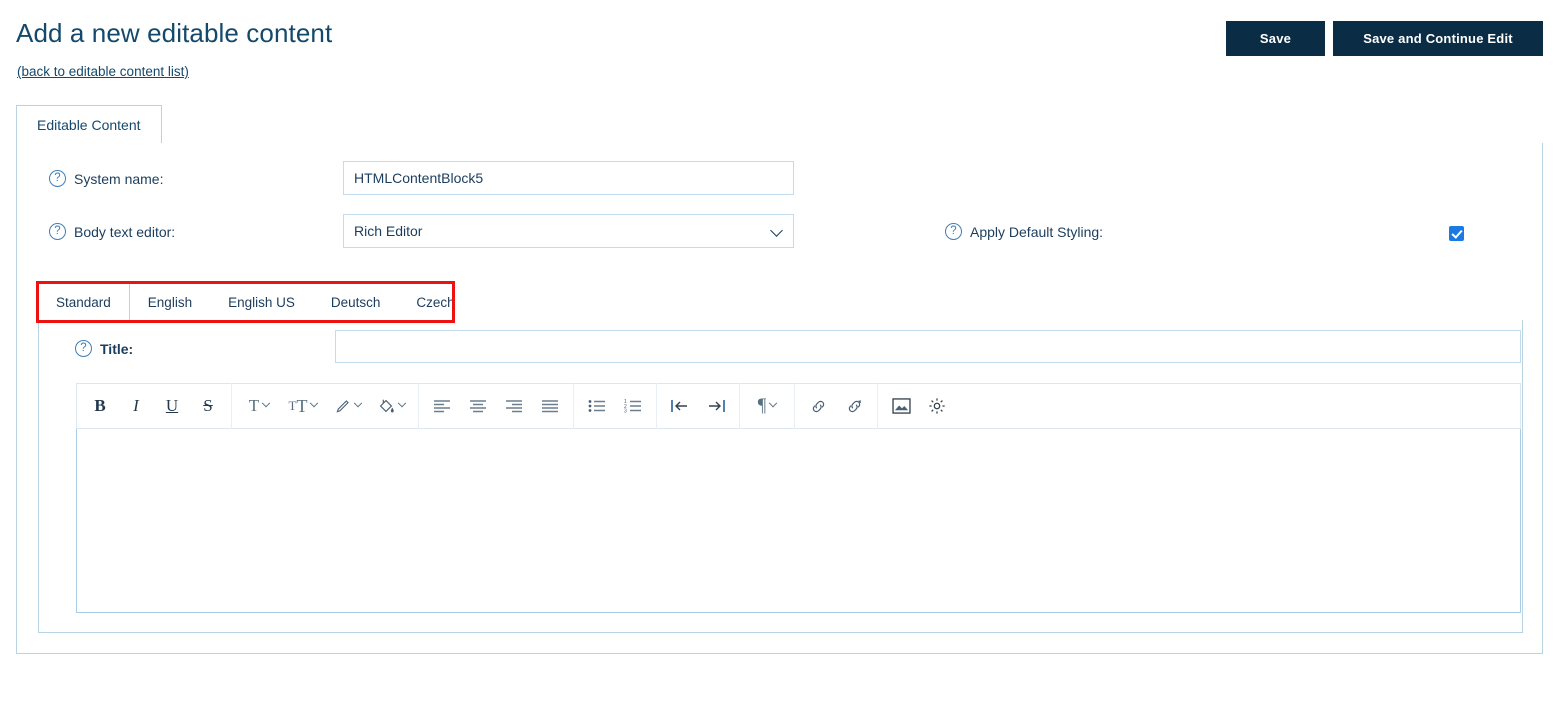  I want to click on page-title: Add a new editable content, so click(174, 33).